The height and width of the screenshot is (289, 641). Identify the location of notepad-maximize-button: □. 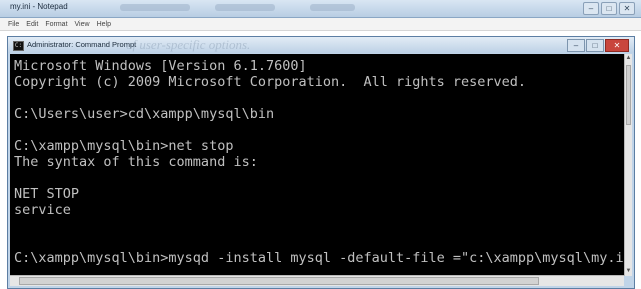
(609, 8).